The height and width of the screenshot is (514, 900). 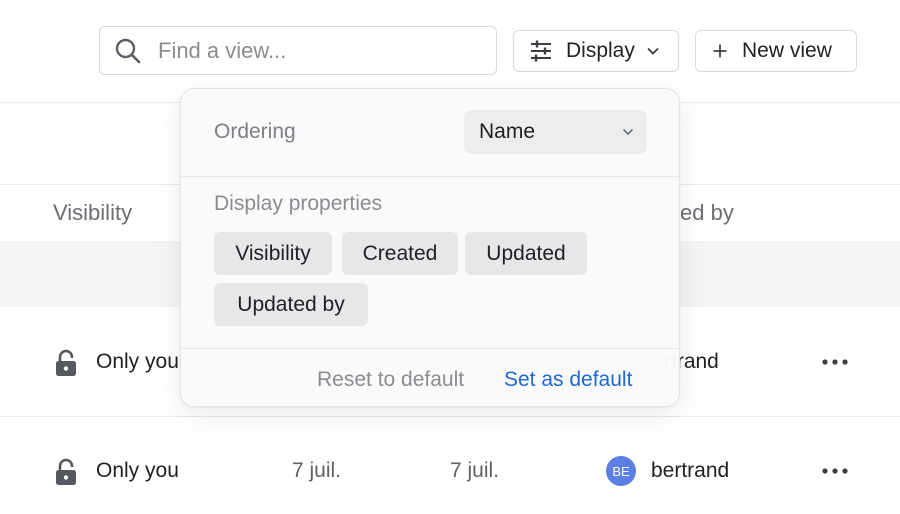 What do you see at coordinates (308, 50) in the screenshot?
I see `search-input` at bounding box center [308, 50].